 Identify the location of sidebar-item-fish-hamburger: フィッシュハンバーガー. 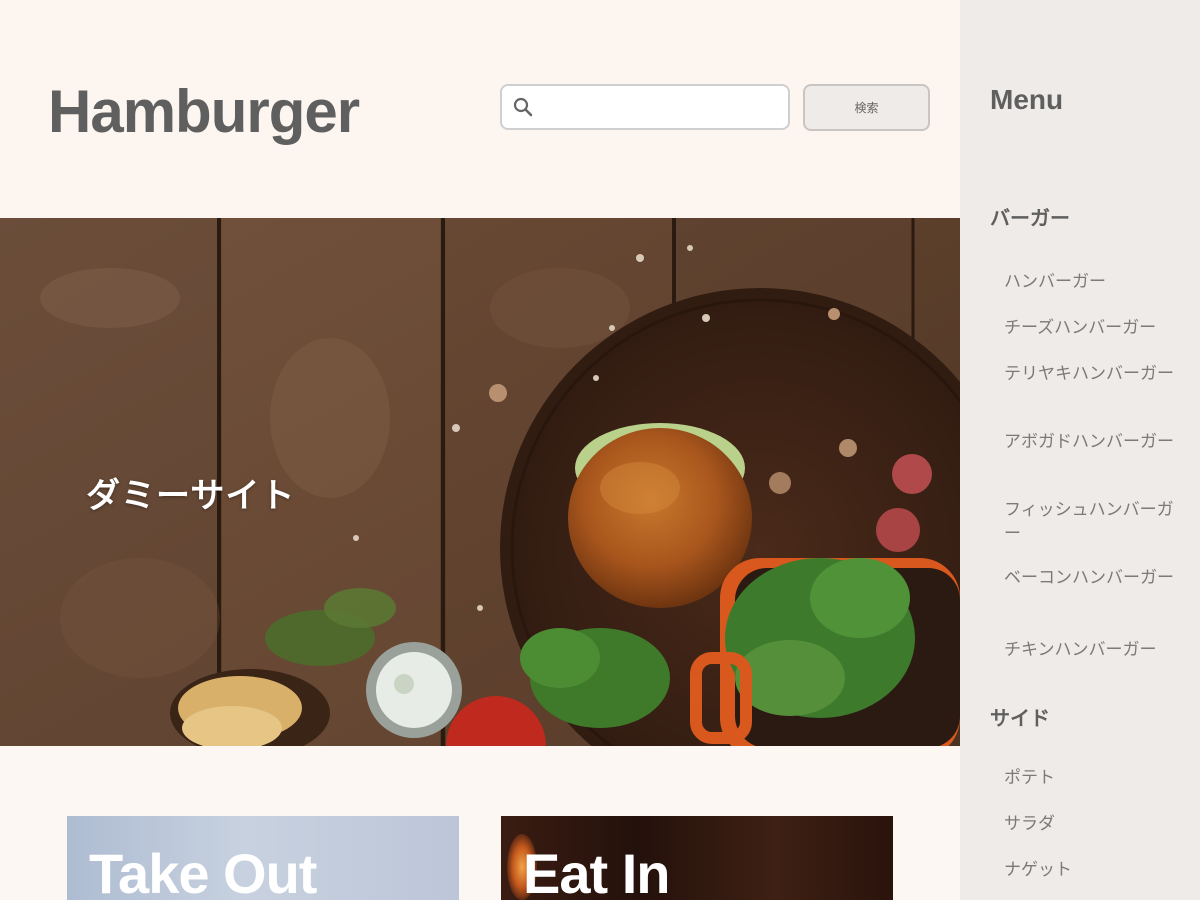
(1096, 522).